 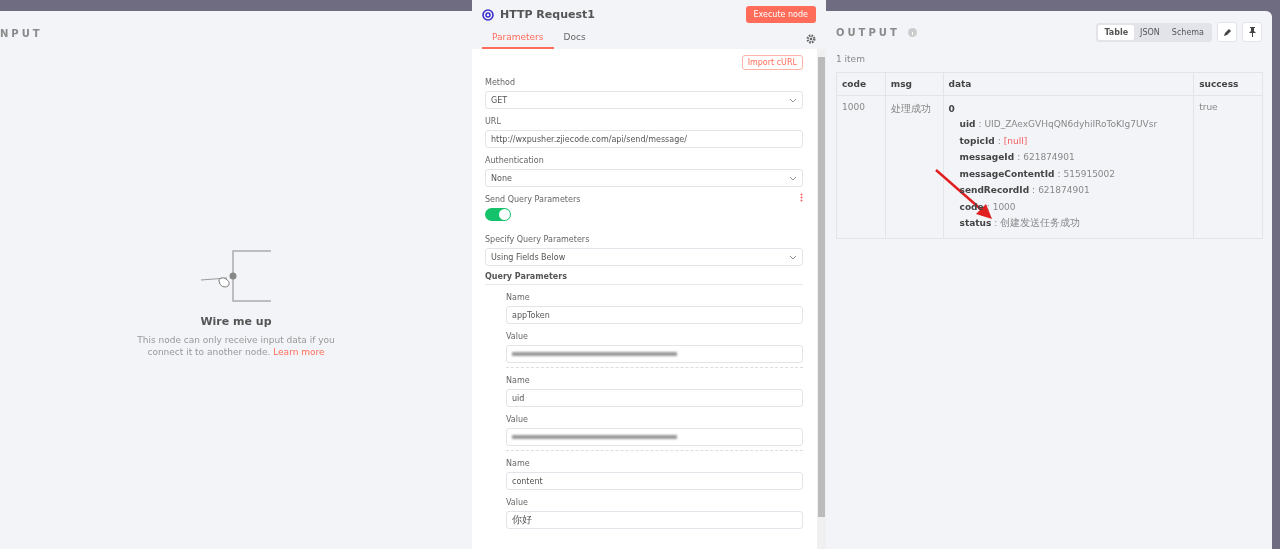 What do you see at coordinates (868, 32) in the screenshot?
I see `panel-title: OUTPUT` at bounding box center [868, 32].